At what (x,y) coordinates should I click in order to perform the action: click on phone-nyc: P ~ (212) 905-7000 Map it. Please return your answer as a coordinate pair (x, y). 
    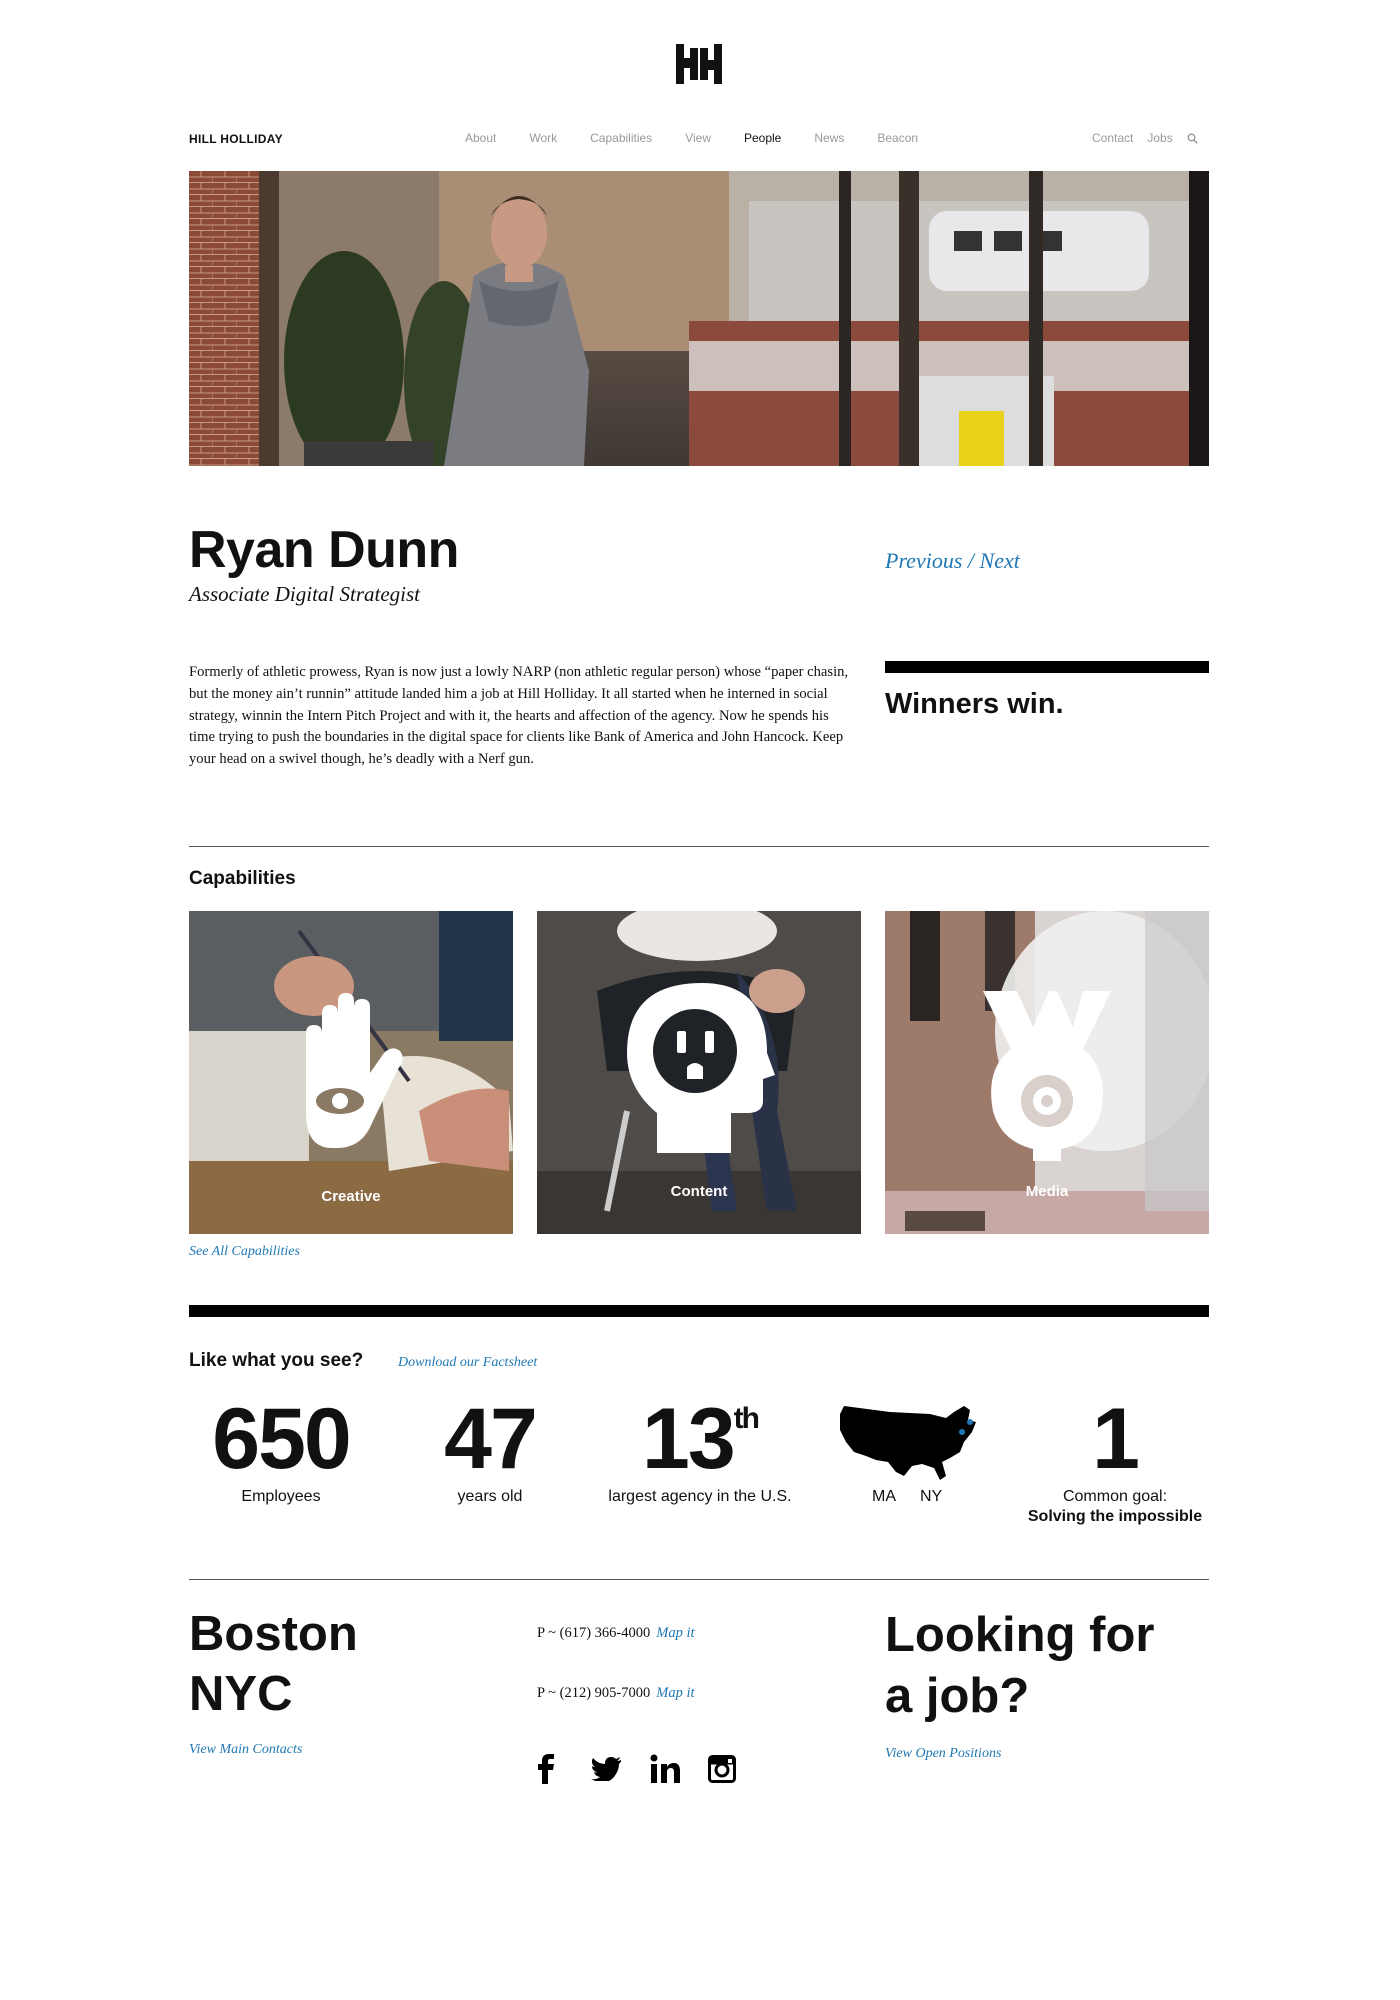
    Looking at the image, I should click on (616, 1693).